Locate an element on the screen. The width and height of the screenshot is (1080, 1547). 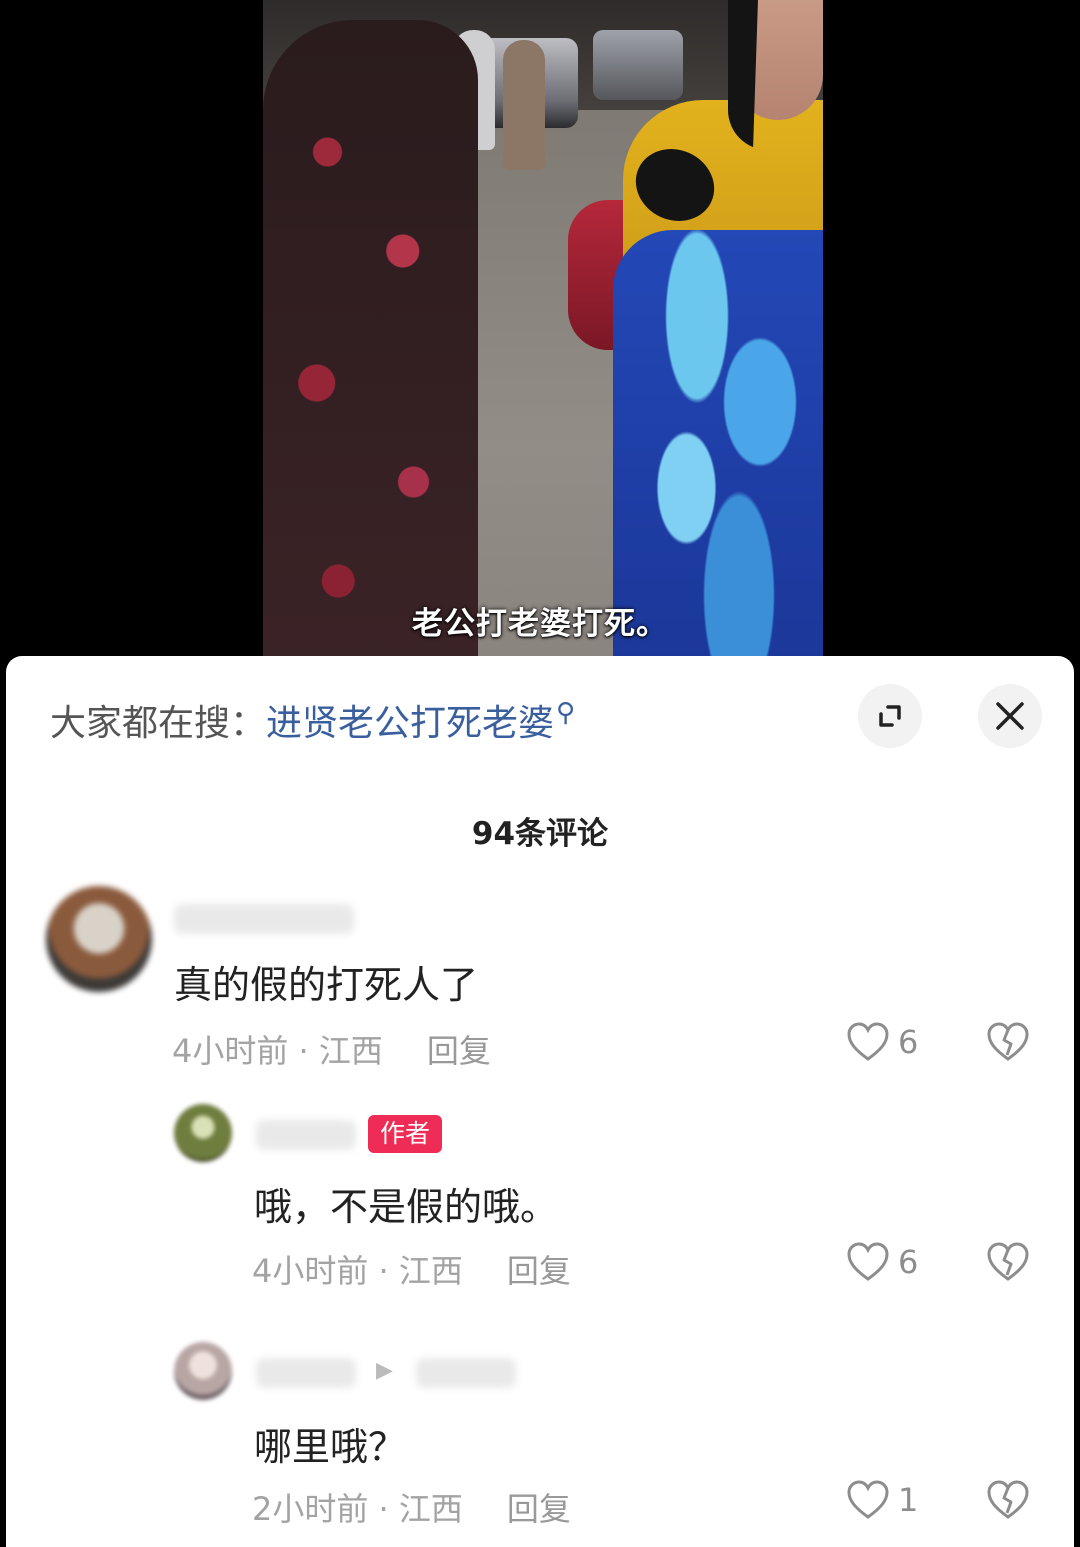
reply-item: 作者 哦，不是假的哦。 4小时前 · 江西 回复 6 is located at coordinates (540, 1196).